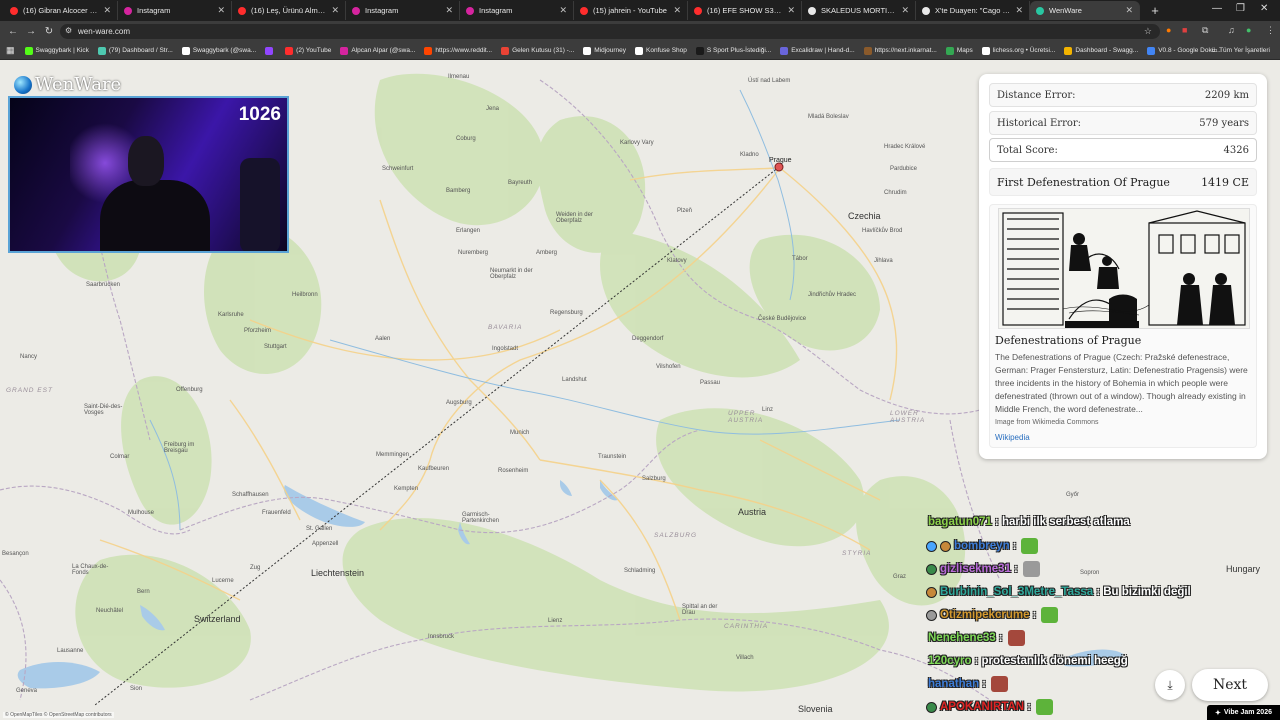 This screenshot has height=720, width=1280. I want to click on extension-icon: ■, so click(1184, 30).